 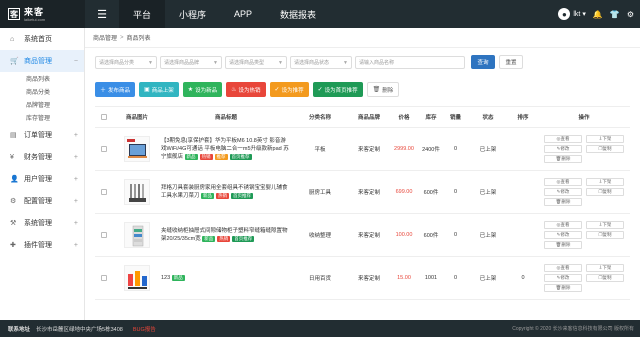 What do you see at coordinates (368, 193) in the screenshot?
I see `brand-cell: 来客定制` at bounding box center [368, 193].